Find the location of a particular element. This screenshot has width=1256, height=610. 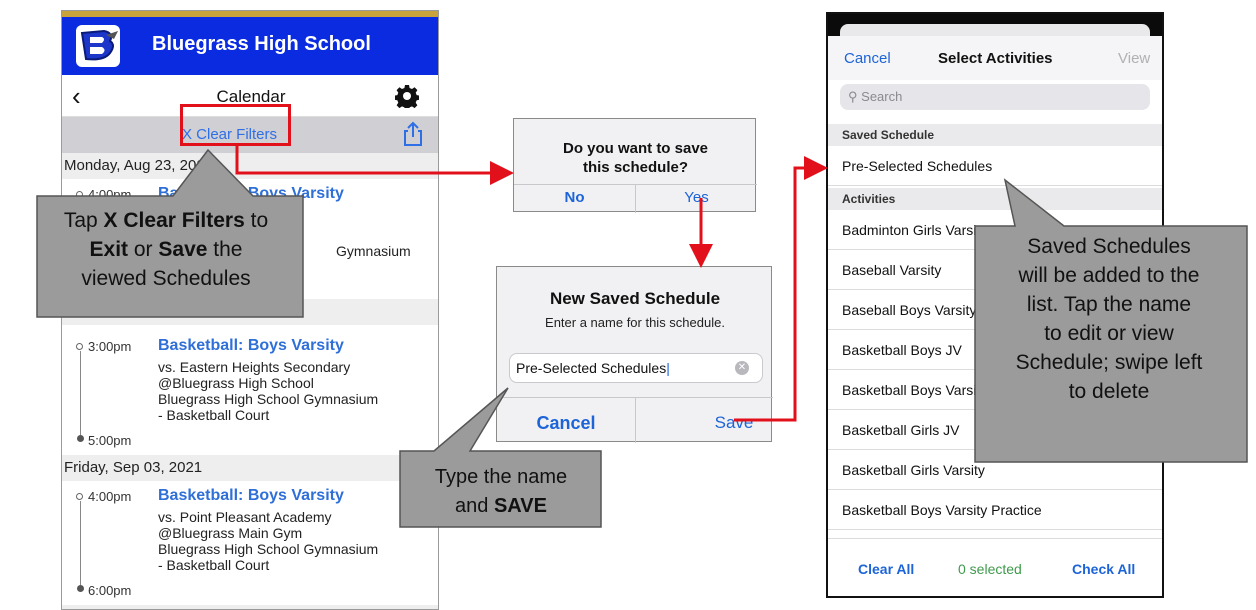

callout-text: to edit or view is located at coordinates (1109, 333).